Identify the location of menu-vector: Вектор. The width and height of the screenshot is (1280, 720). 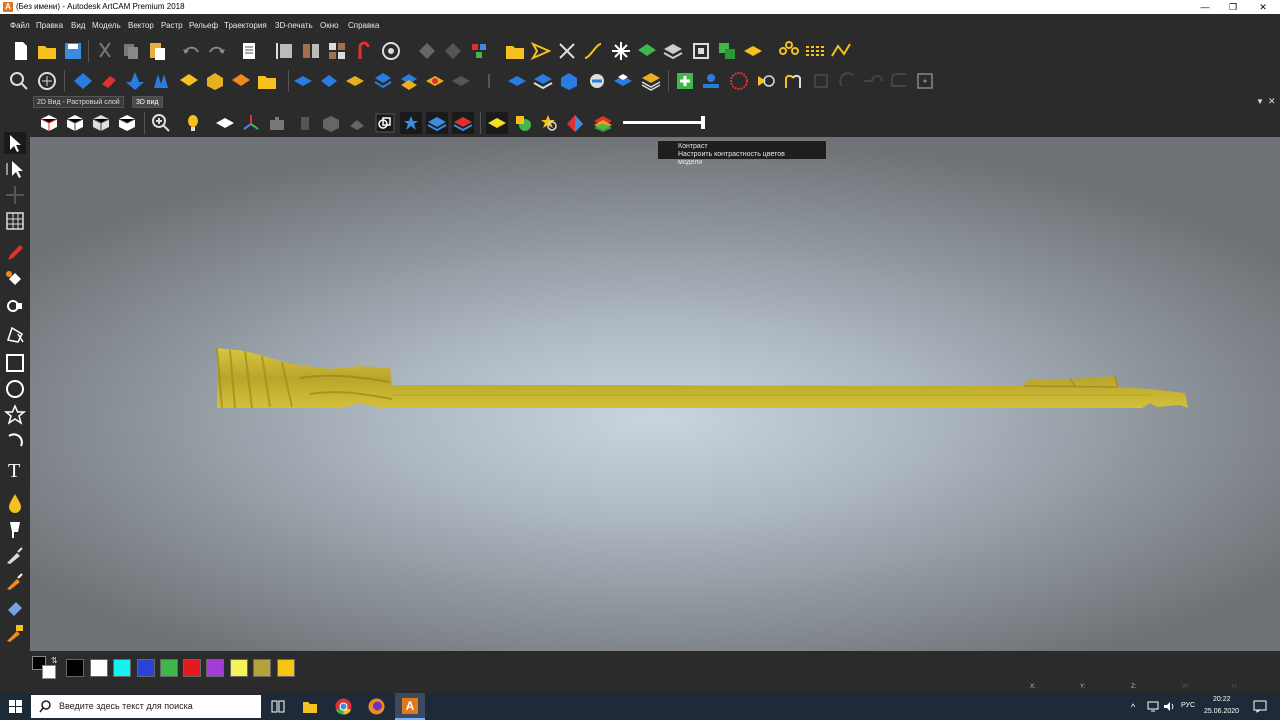
(141, 26).